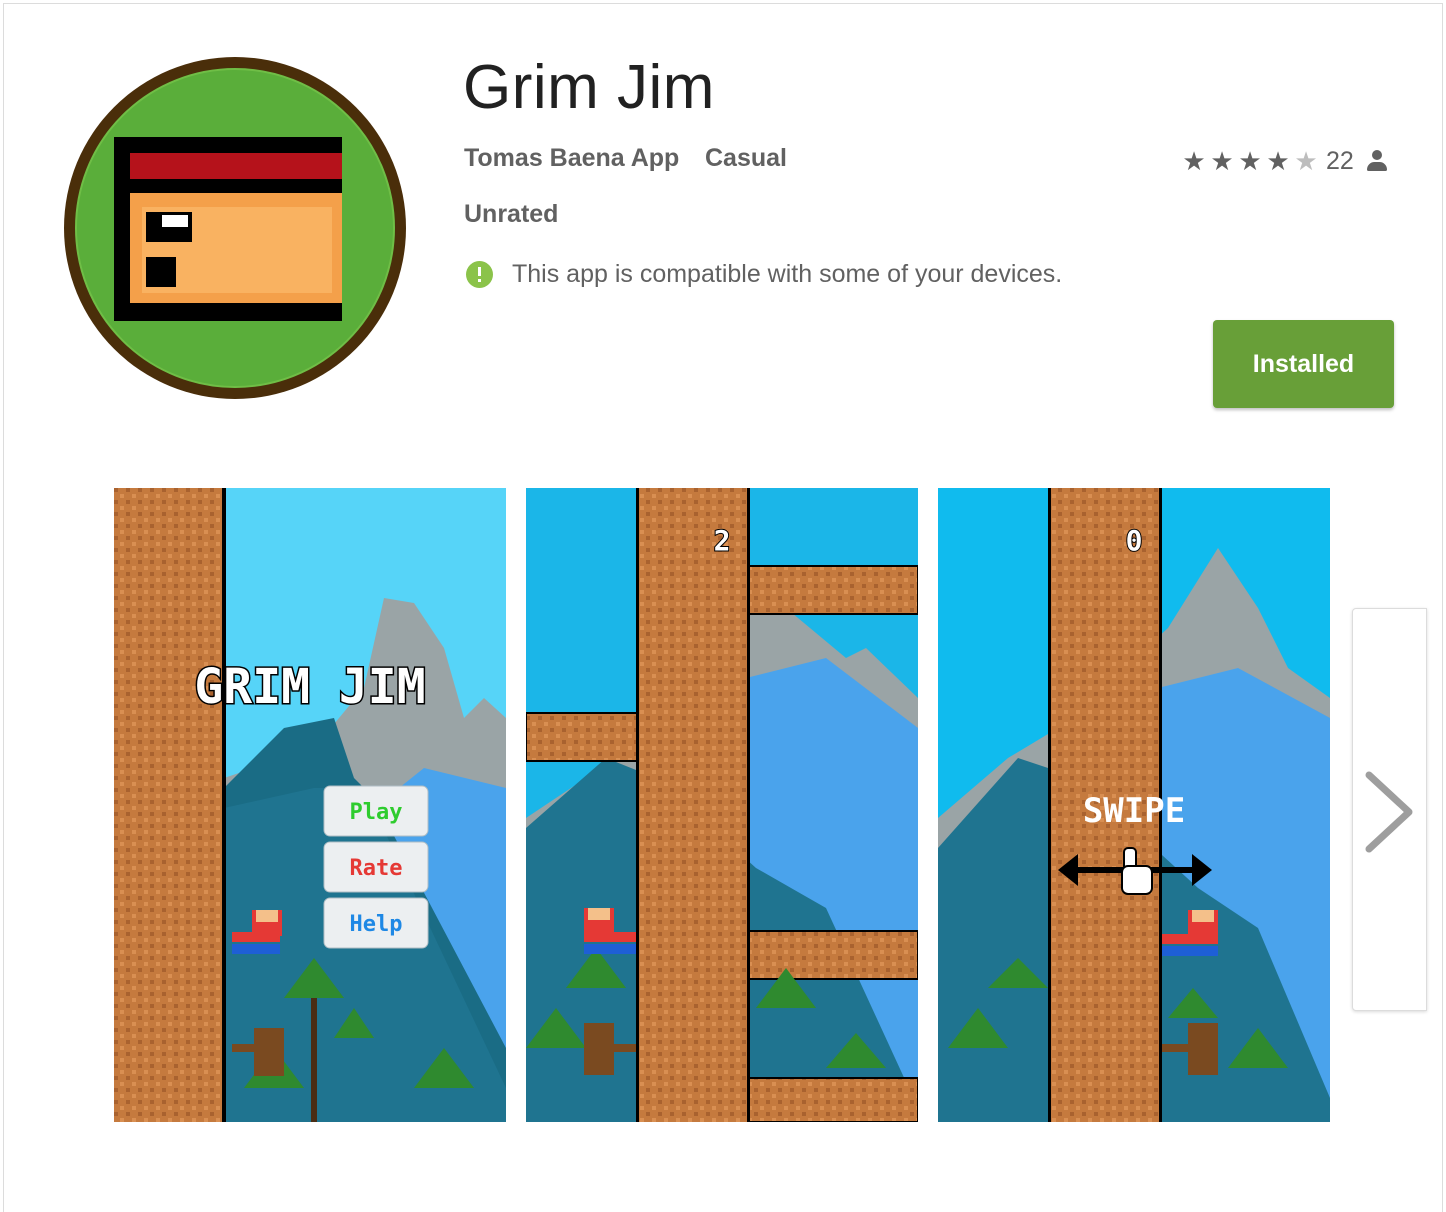  What do you see at coordinates (376, 812) in the screenshot?
I see `menu-play-label: Play` at bounding box center [376, 812].